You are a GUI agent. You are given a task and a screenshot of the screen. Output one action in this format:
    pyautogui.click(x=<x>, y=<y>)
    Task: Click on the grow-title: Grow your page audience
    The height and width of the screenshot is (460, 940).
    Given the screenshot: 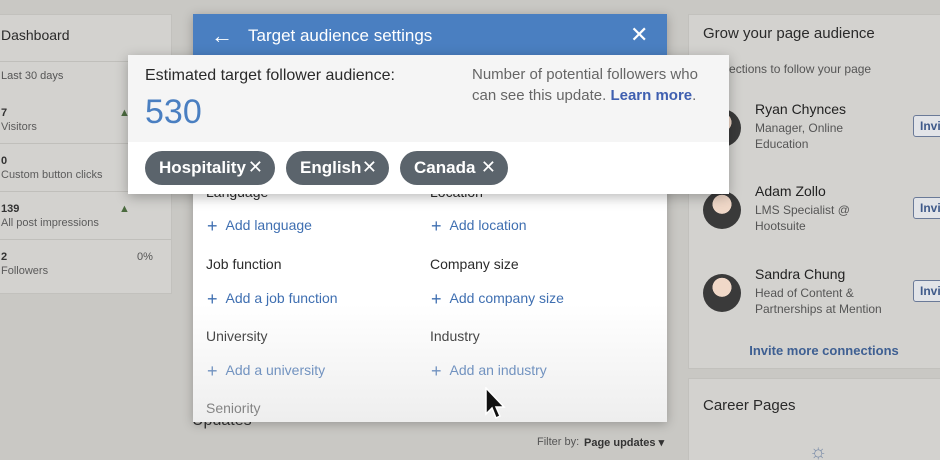 What is the action you would take?
    pyautogui.click(x=789, y=33)
    